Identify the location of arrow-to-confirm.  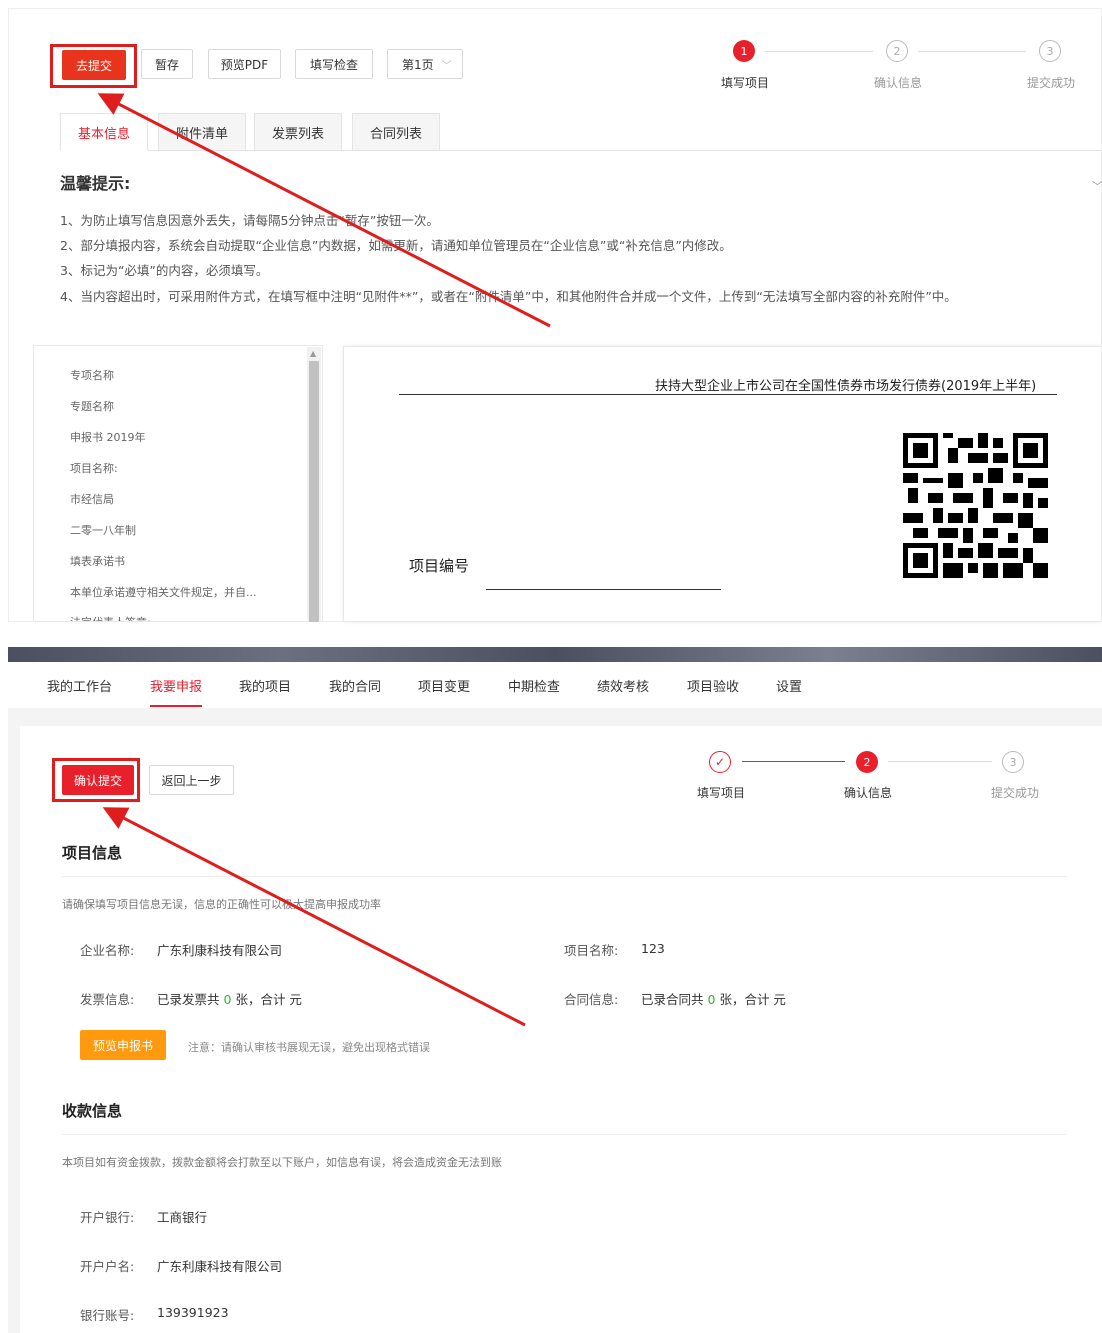
(314, 917).